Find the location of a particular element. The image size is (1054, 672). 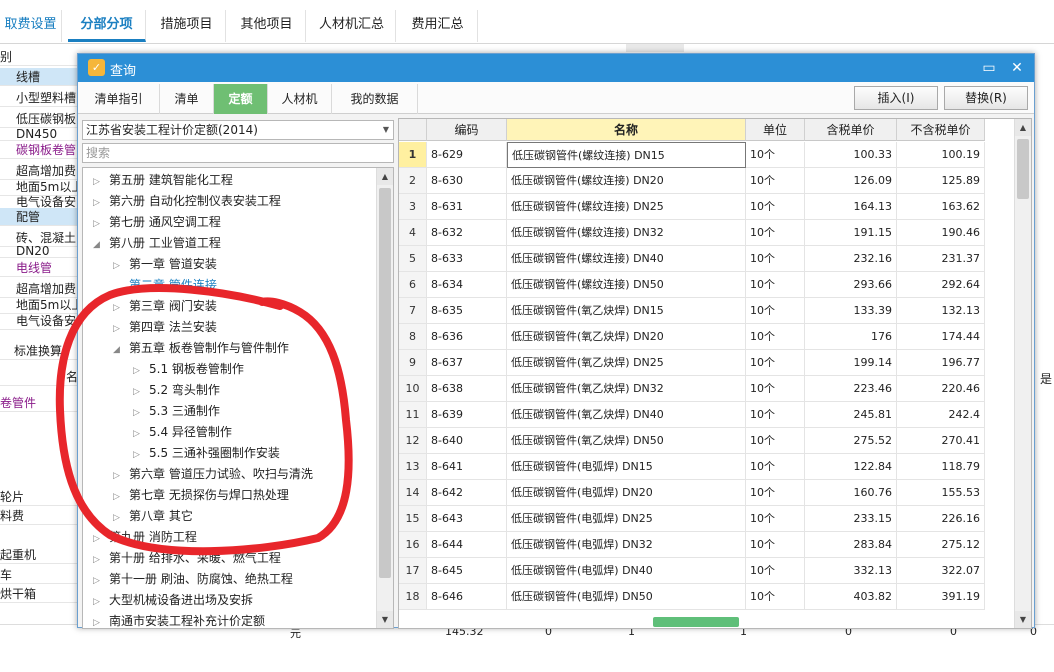

tree-node: ▷ 第一章 管道安装 is located at coordinates (165, 264).